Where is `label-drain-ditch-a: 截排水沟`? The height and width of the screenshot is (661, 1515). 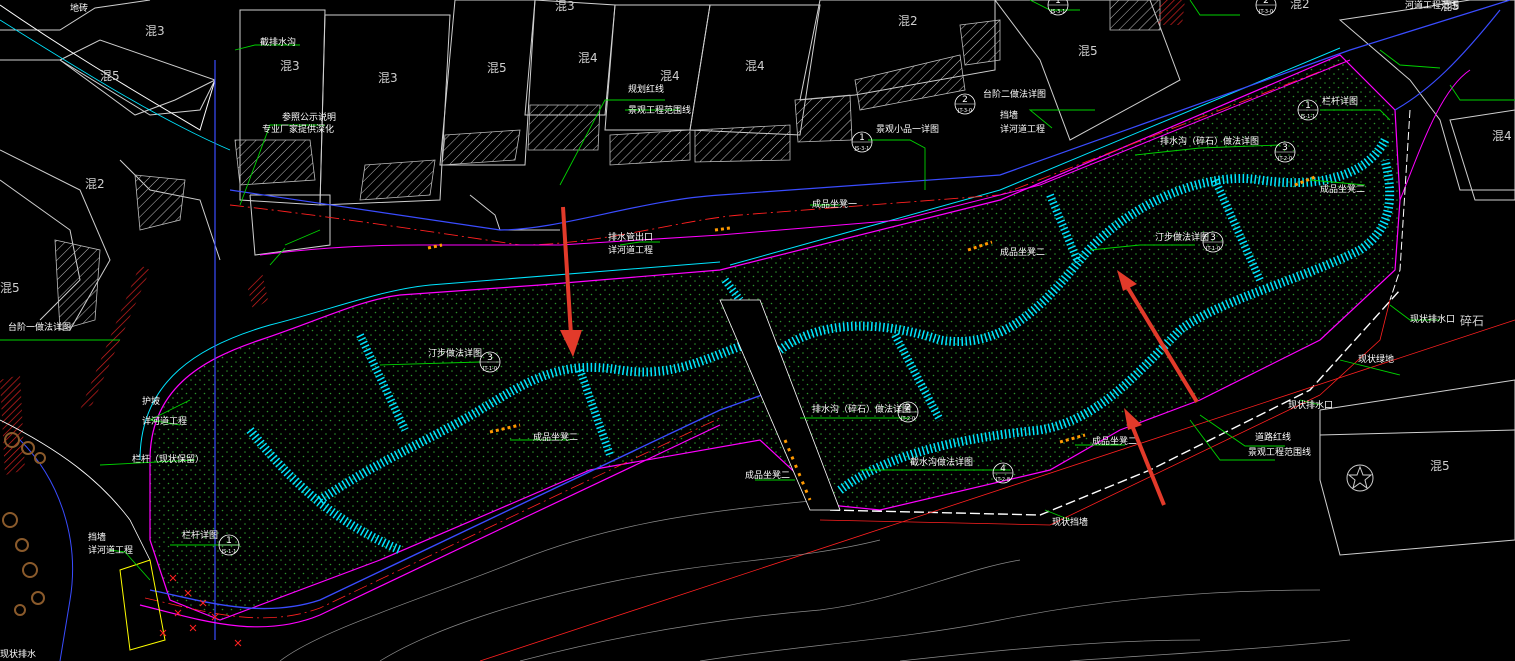
label-drain-ditch-a: 截排水沟 is located at coordinates (278, 42).